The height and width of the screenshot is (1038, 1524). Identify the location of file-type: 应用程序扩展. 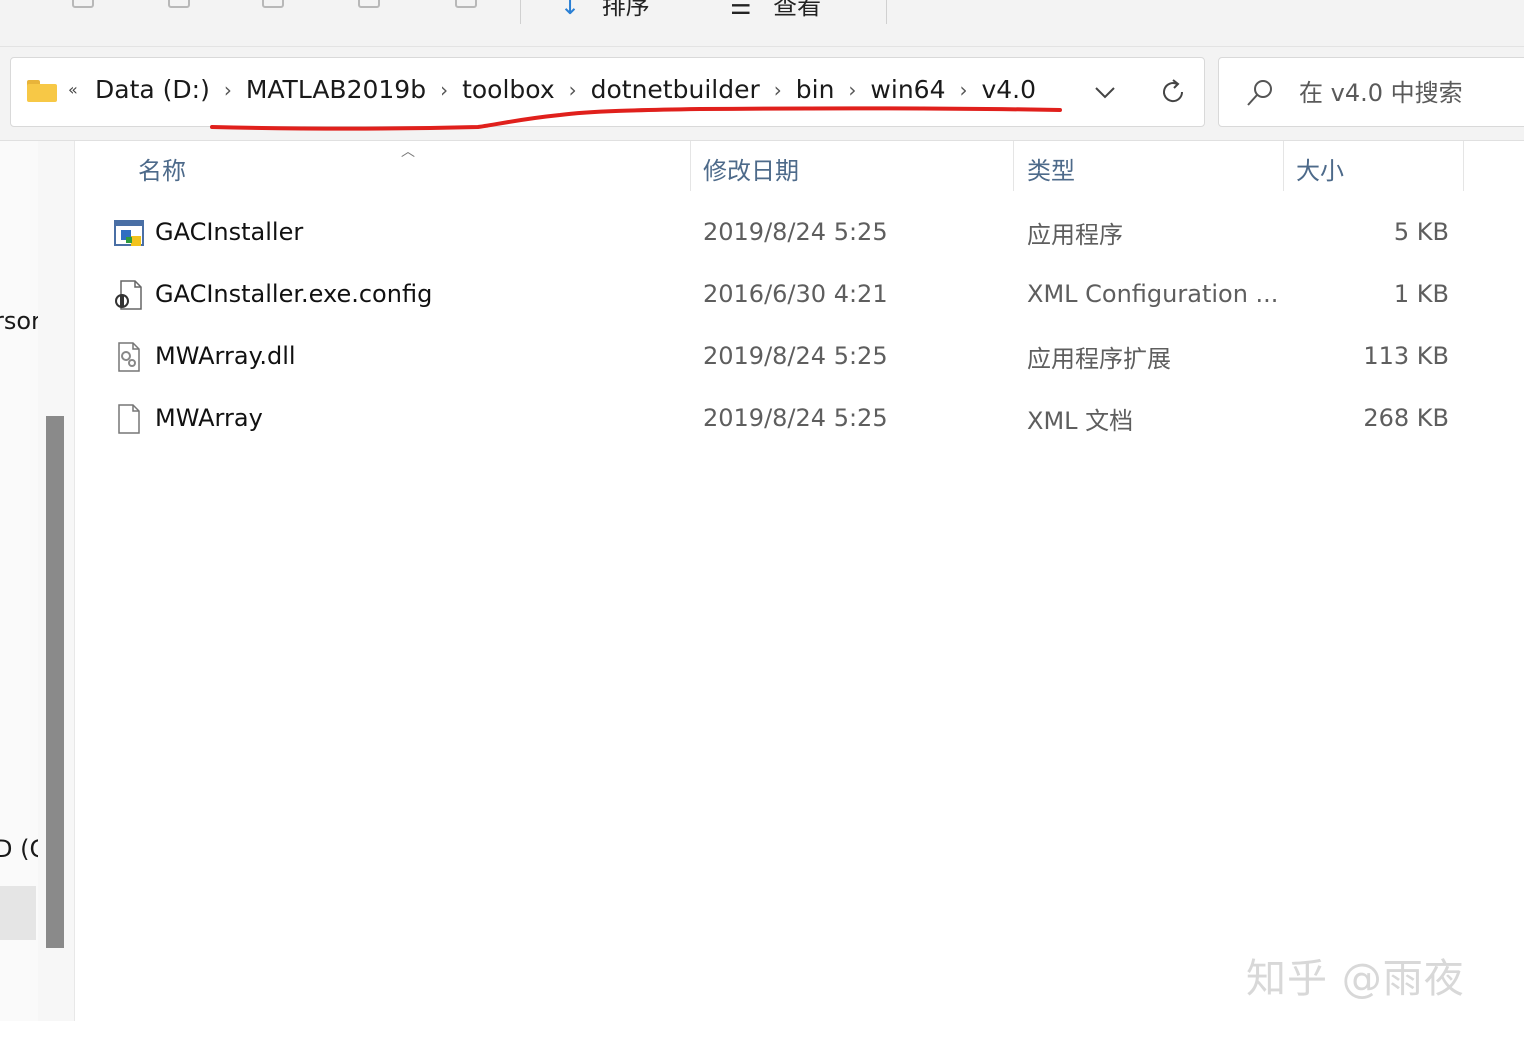
(1099, 358).